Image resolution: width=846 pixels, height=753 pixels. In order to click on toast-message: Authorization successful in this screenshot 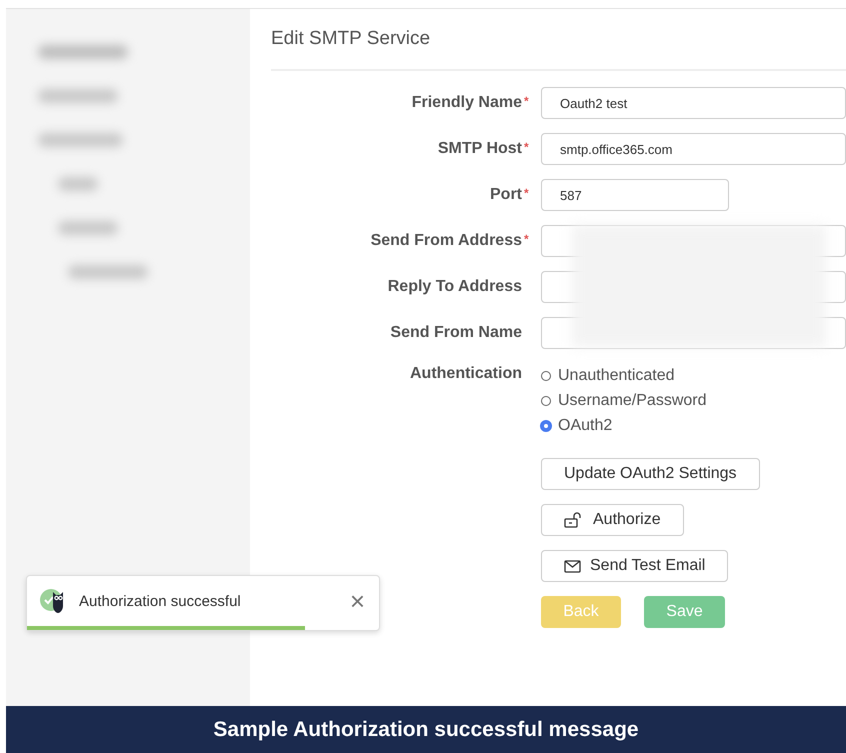, I will do `click(160, 601)`.